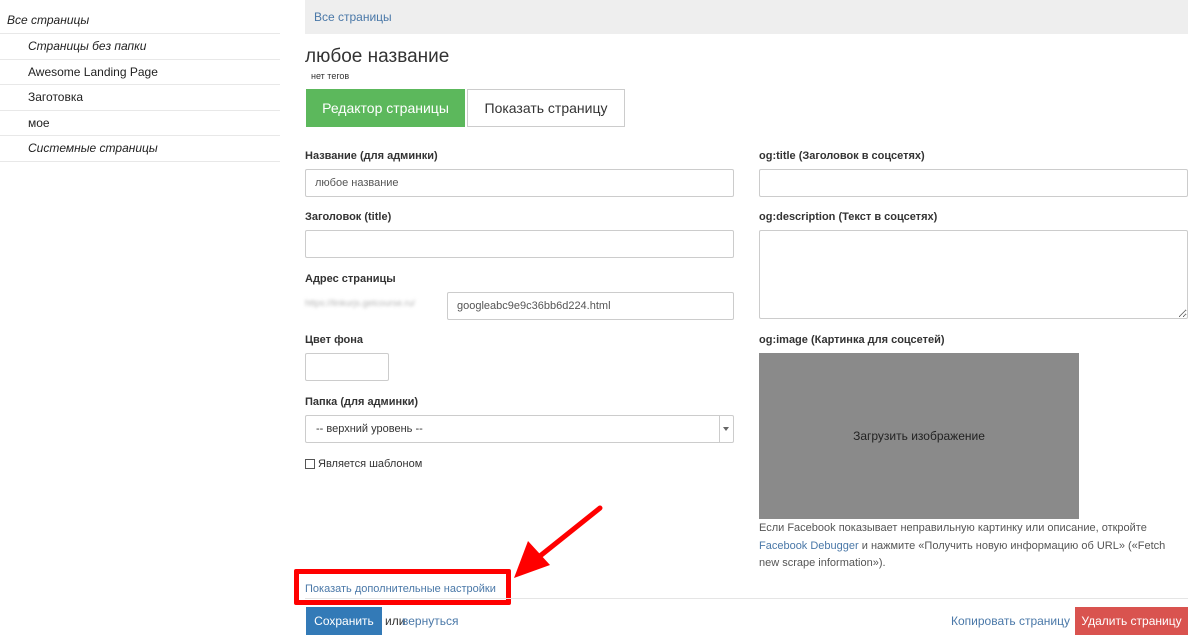 The height and width of the screenshot is (642, 1200). Describe the element at coordinates (402, 587) in the screenshot. I see `annotation-highlight-box` at that location.